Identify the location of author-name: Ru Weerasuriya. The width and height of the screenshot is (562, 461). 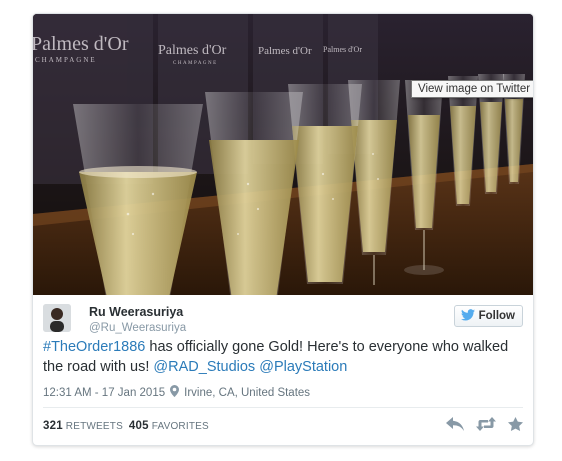
(136, 312).